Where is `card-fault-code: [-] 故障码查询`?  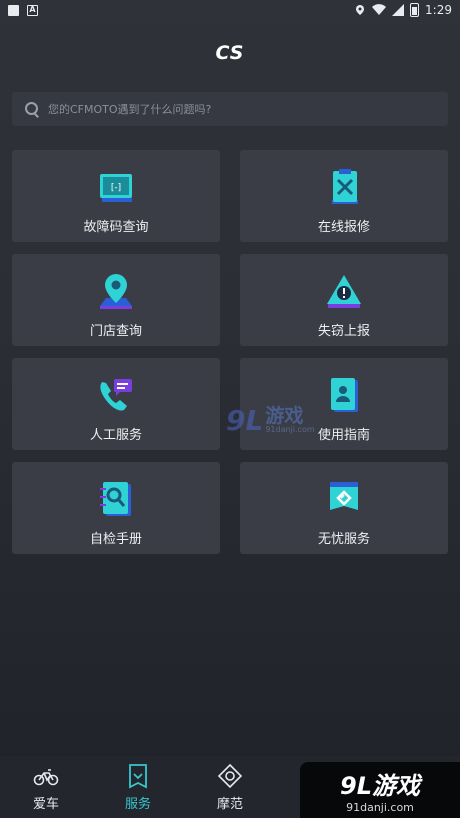 card-fault-code: [-] 故障码查询 is located at coordinates (116, 196).